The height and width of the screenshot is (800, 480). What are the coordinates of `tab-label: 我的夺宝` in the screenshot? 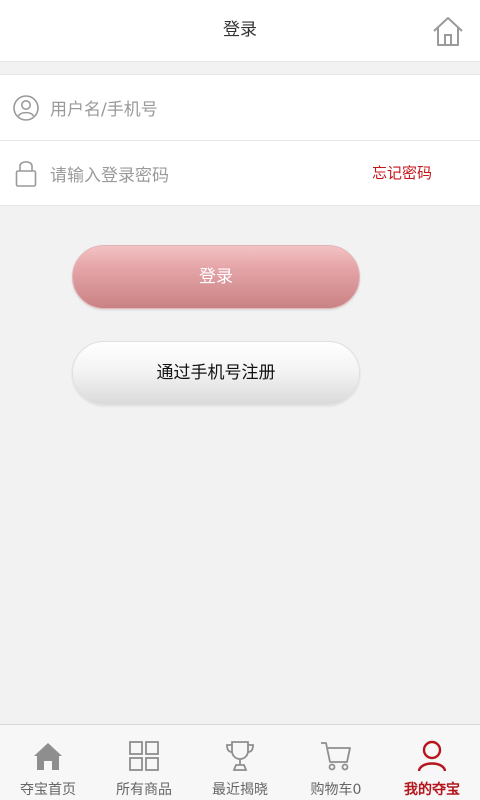 It's located at (432, 790).